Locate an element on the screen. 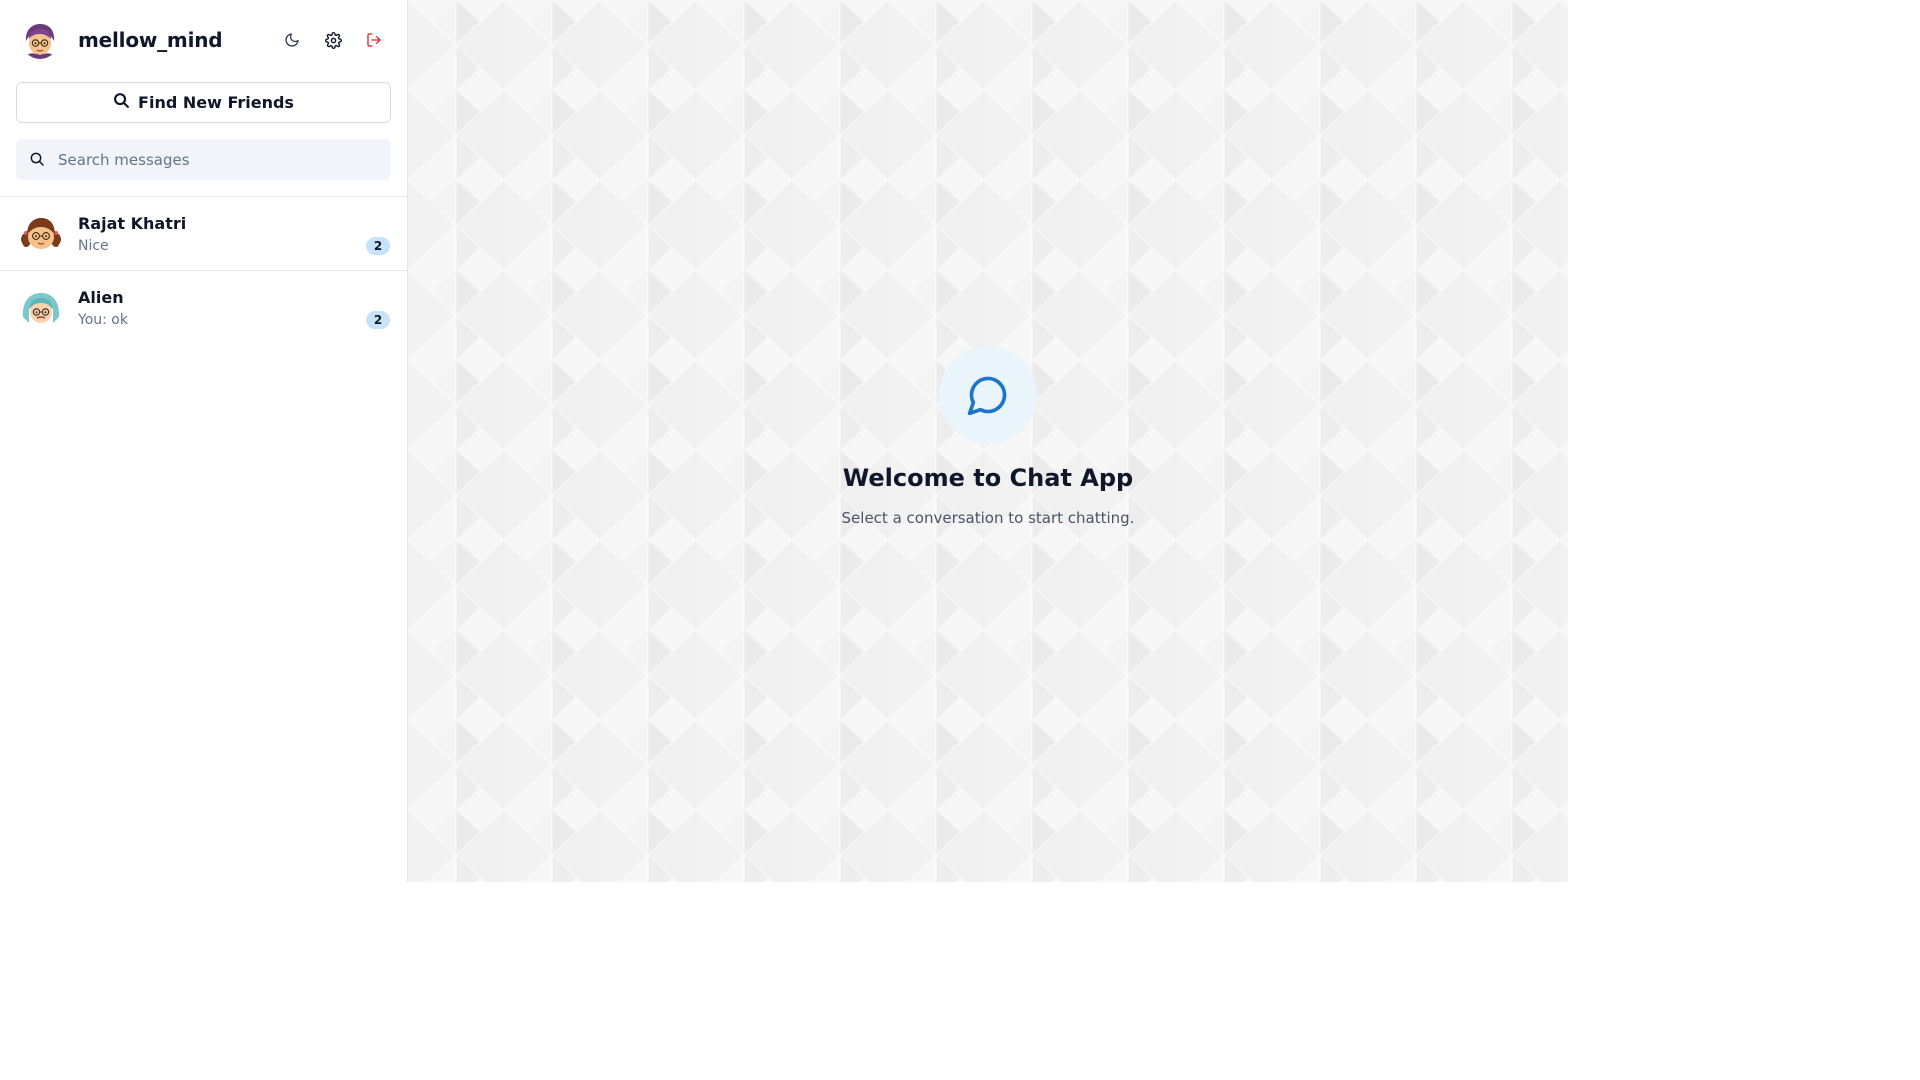 The image size is (1920, 1080). find-new-friends-button: Find New Friends is located at coordinates (203, 102).